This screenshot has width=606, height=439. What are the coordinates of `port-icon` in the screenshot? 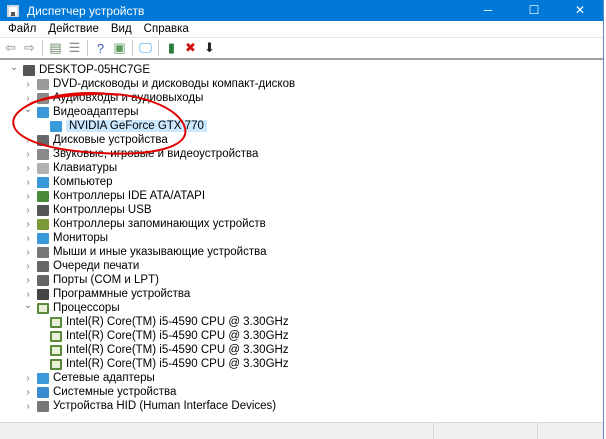 It's located at (43, 280).